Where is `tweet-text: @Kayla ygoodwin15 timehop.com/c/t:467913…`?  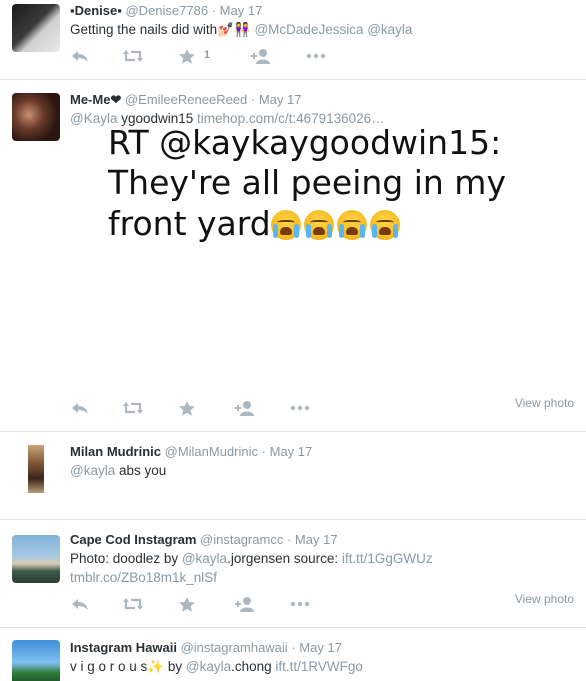 tweet-text: @Kayla ygoodwin15 timehop.com/c/t:467913… is located at coordinates (227, 118).